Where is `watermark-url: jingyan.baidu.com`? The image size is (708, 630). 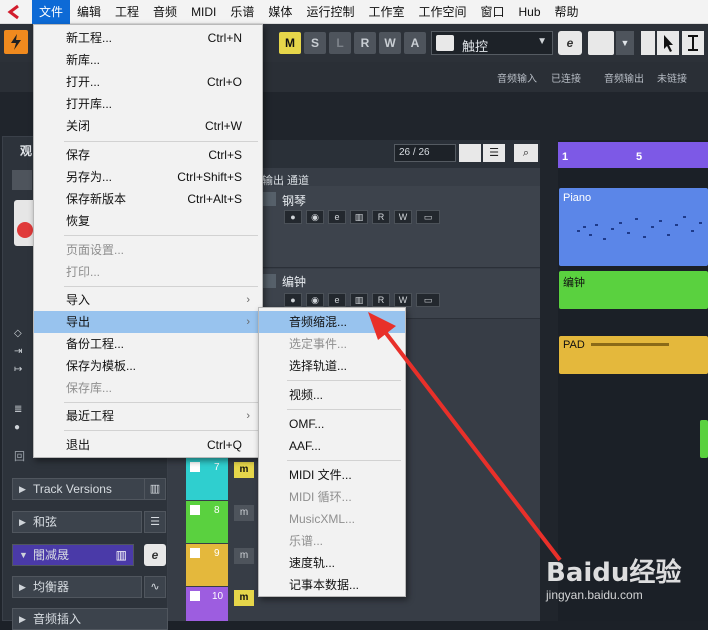 watermark-url: jingyan.baidu.com is located at coordinates (594, 595).